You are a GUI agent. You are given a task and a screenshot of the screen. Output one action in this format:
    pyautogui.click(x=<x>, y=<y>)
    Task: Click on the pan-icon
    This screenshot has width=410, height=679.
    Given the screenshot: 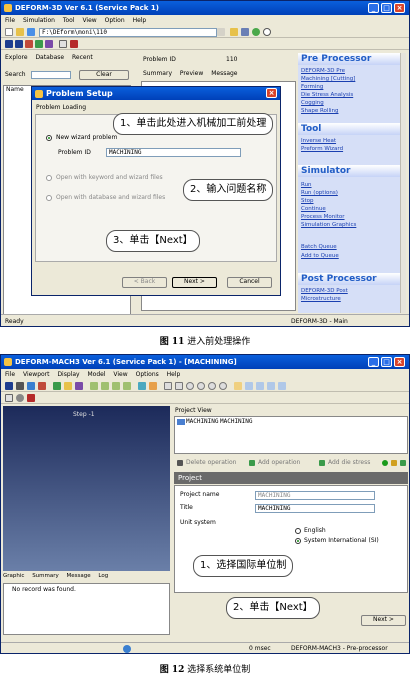 What is the action you would take?
    pyautogui.click(x=68, y=386)
    